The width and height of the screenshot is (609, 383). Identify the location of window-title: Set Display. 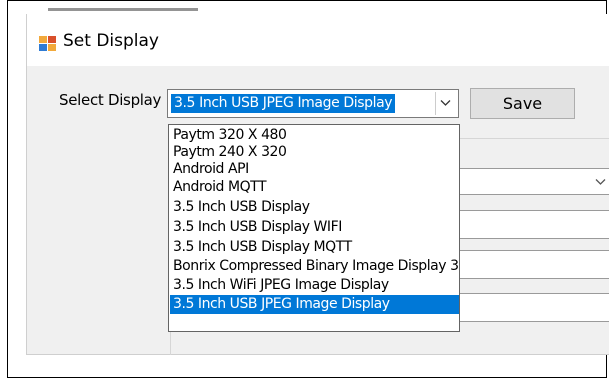
(111, 41).